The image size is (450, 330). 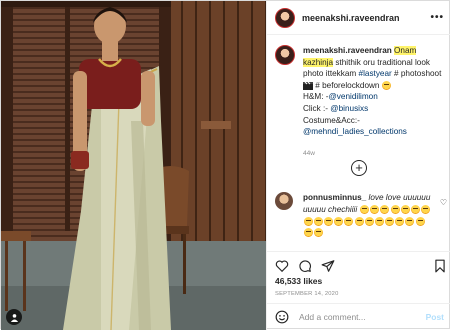 I want to click on hm-label: H&M: -, so click(x=316, y=97).